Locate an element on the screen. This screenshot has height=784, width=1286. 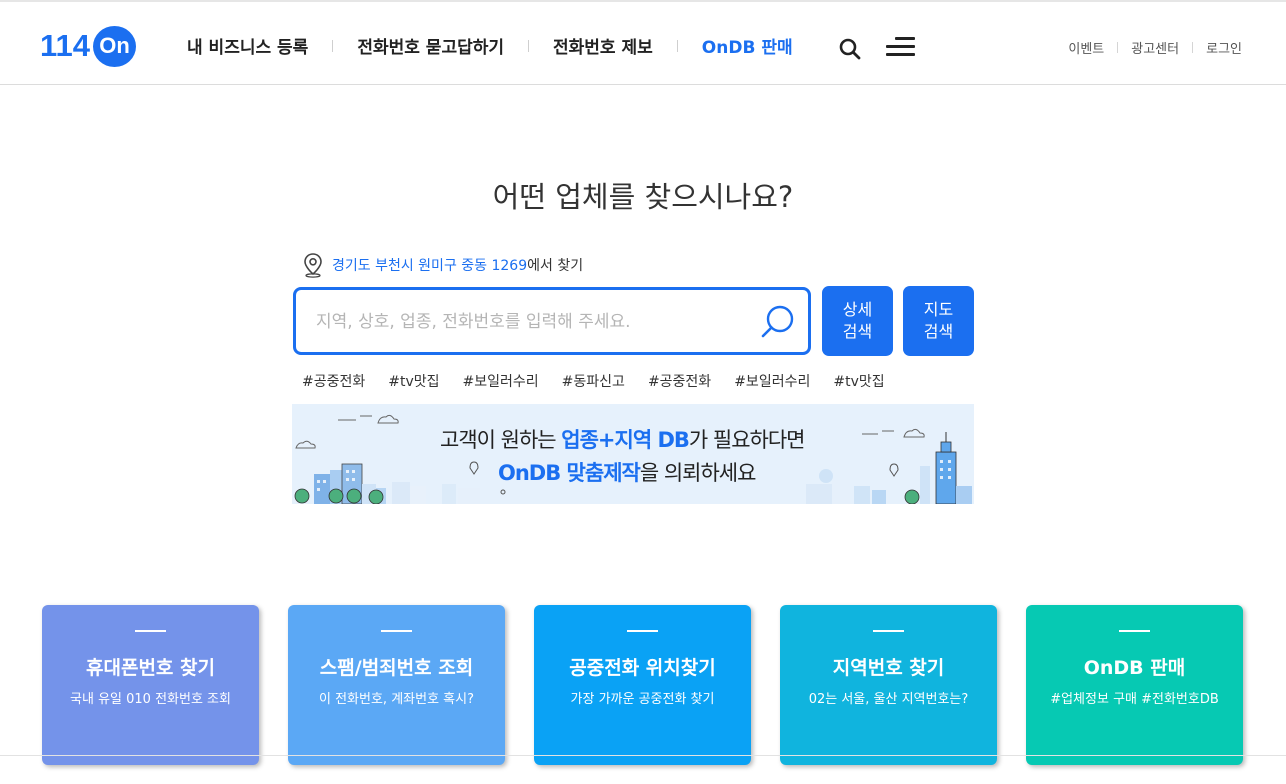
banner-text: 가 필요하다면 is located at coordinates (747, 440).